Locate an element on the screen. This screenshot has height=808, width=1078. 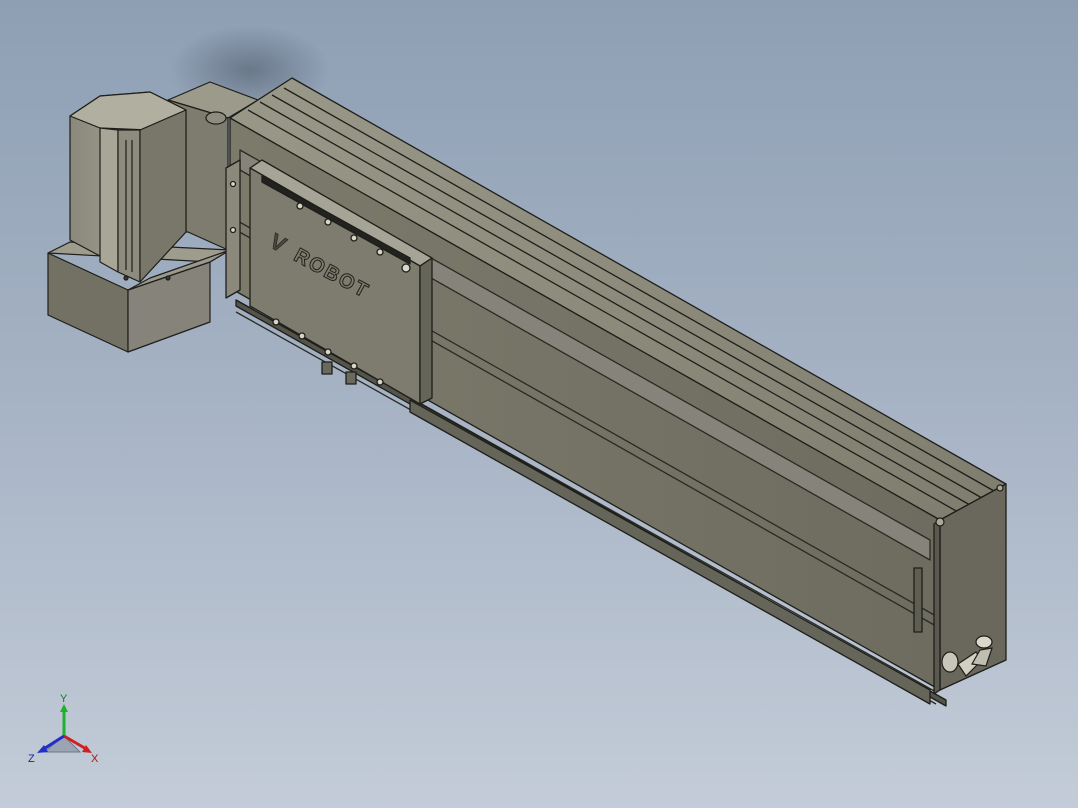
x-axis-label: X is located at coordinates (95, 759).